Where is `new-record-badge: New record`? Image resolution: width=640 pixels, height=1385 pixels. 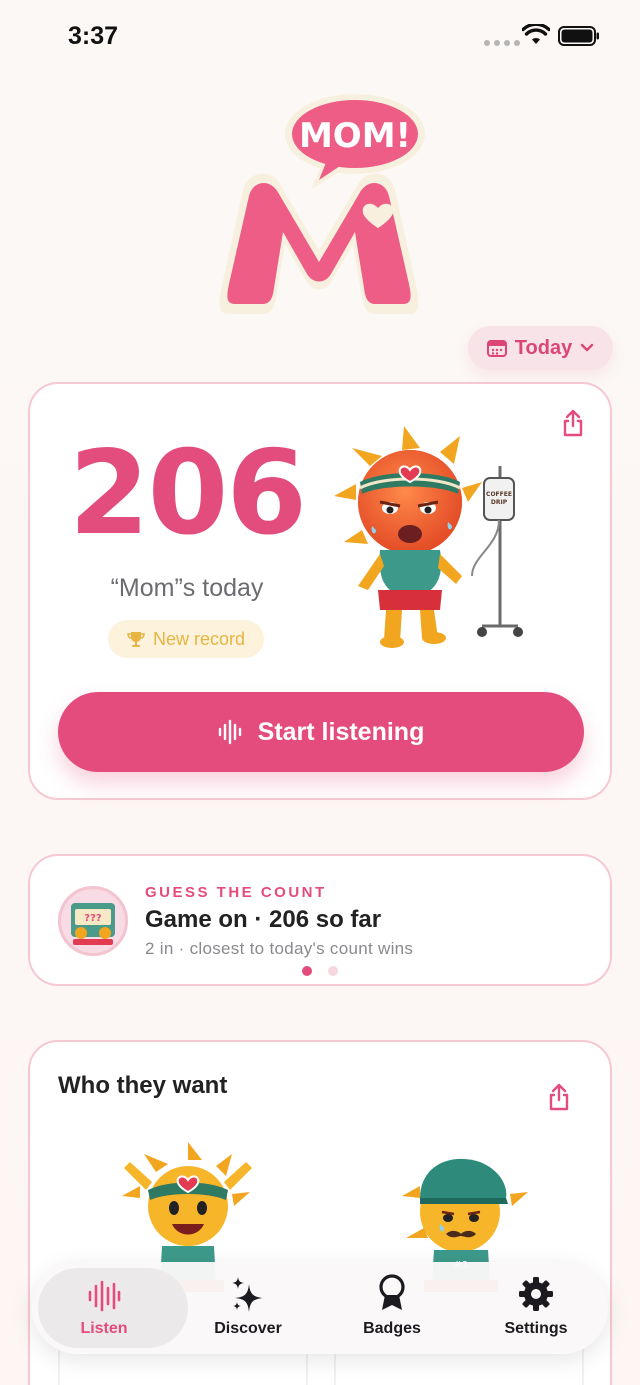
new-record-badge: New record is located at coordinates (186, 639).